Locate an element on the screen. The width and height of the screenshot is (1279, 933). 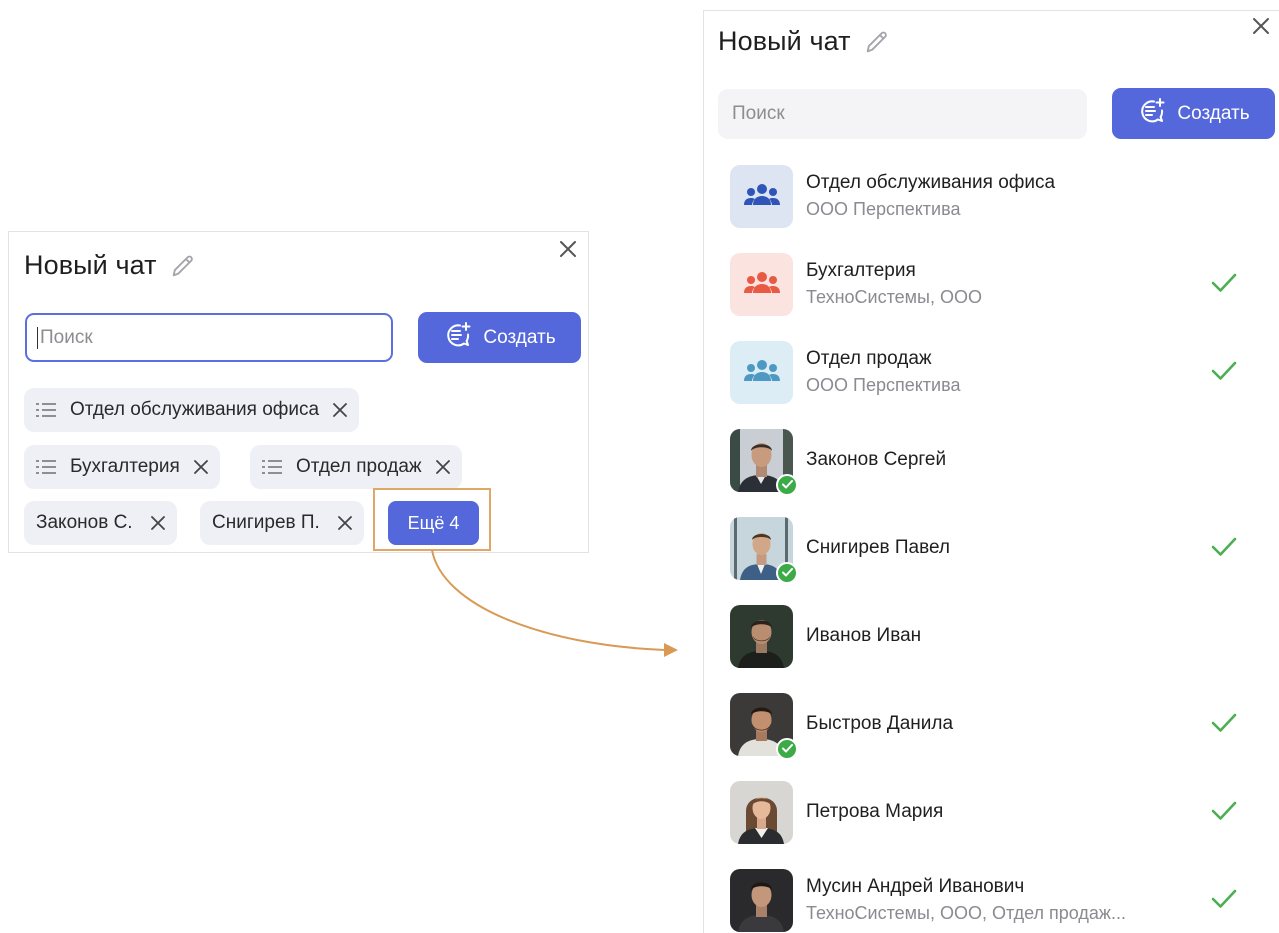
list-item: Снигирев Павел is located at coordinates (990, 550).